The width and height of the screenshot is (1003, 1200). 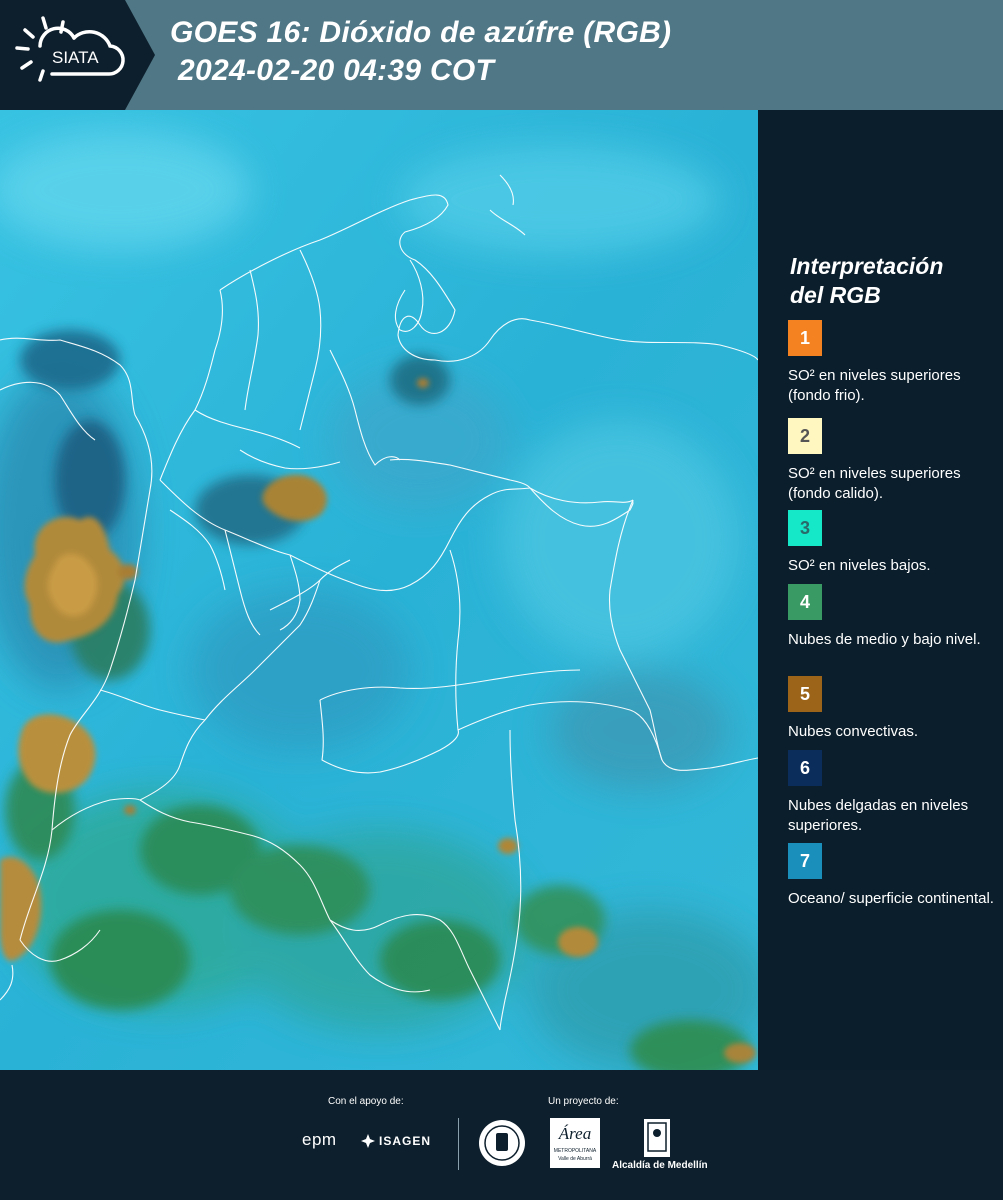 What do you see at coordinates (805, 768) in the screenshot?
I see `legend-swatch: 6` at bounding box center [805, 768].